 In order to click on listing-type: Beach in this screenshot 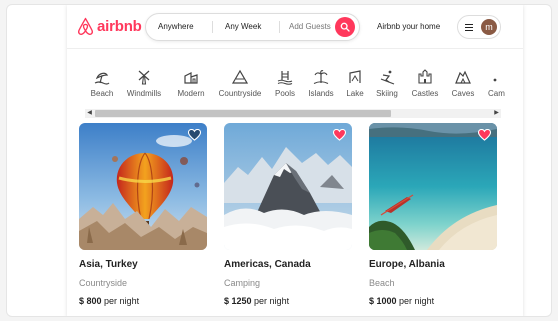, I will do `click(382, 283)`.